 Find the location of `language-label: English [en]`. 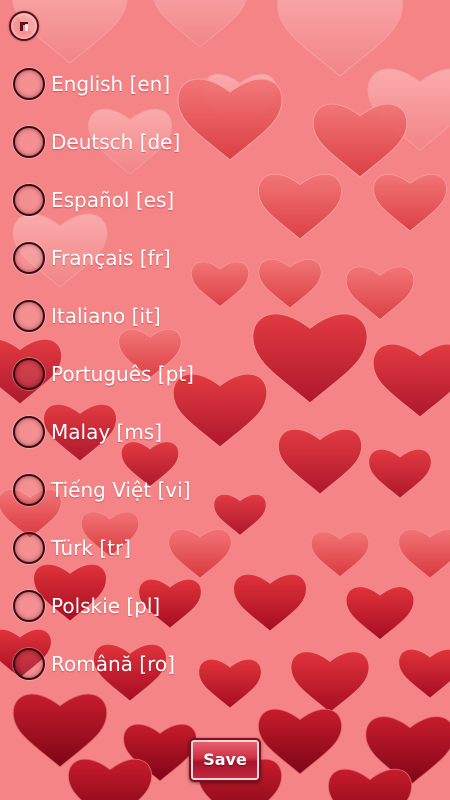

language-label: English [en] is located at coordinates (111, 84).